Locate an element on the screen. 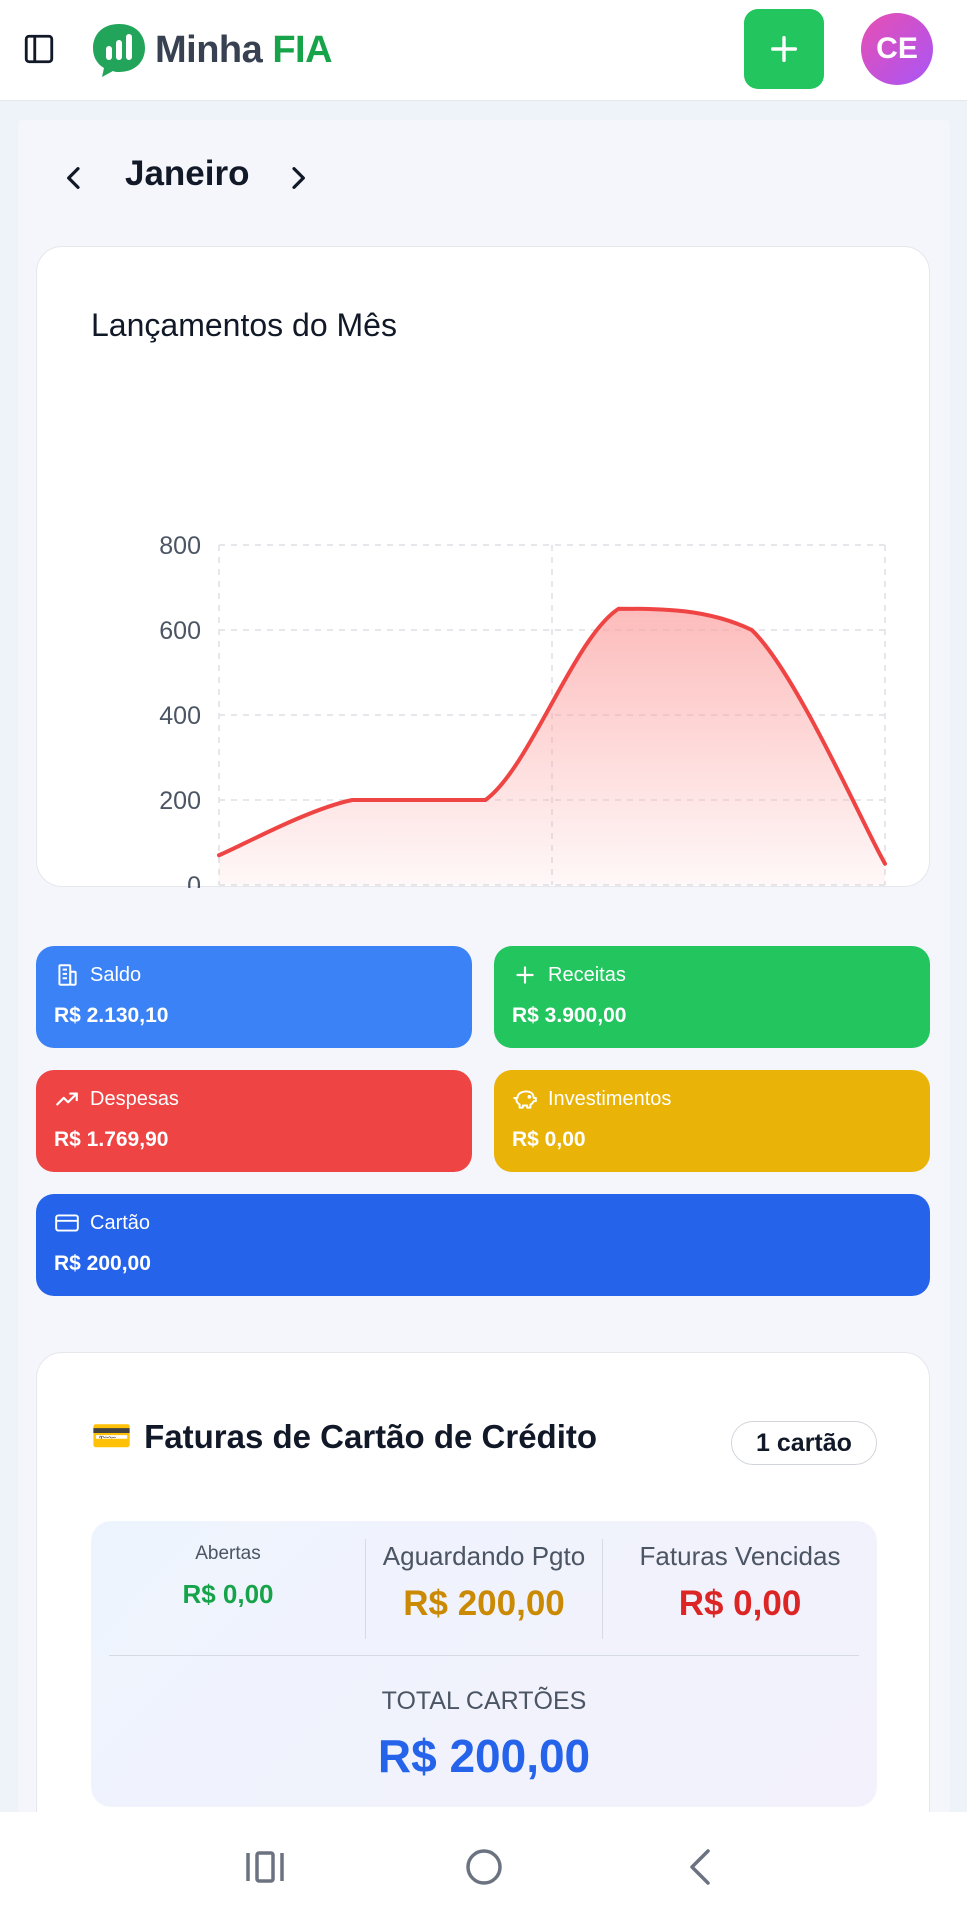  invoices-pending-value: R$ 200,00 is located at coordinates (484, 1603).